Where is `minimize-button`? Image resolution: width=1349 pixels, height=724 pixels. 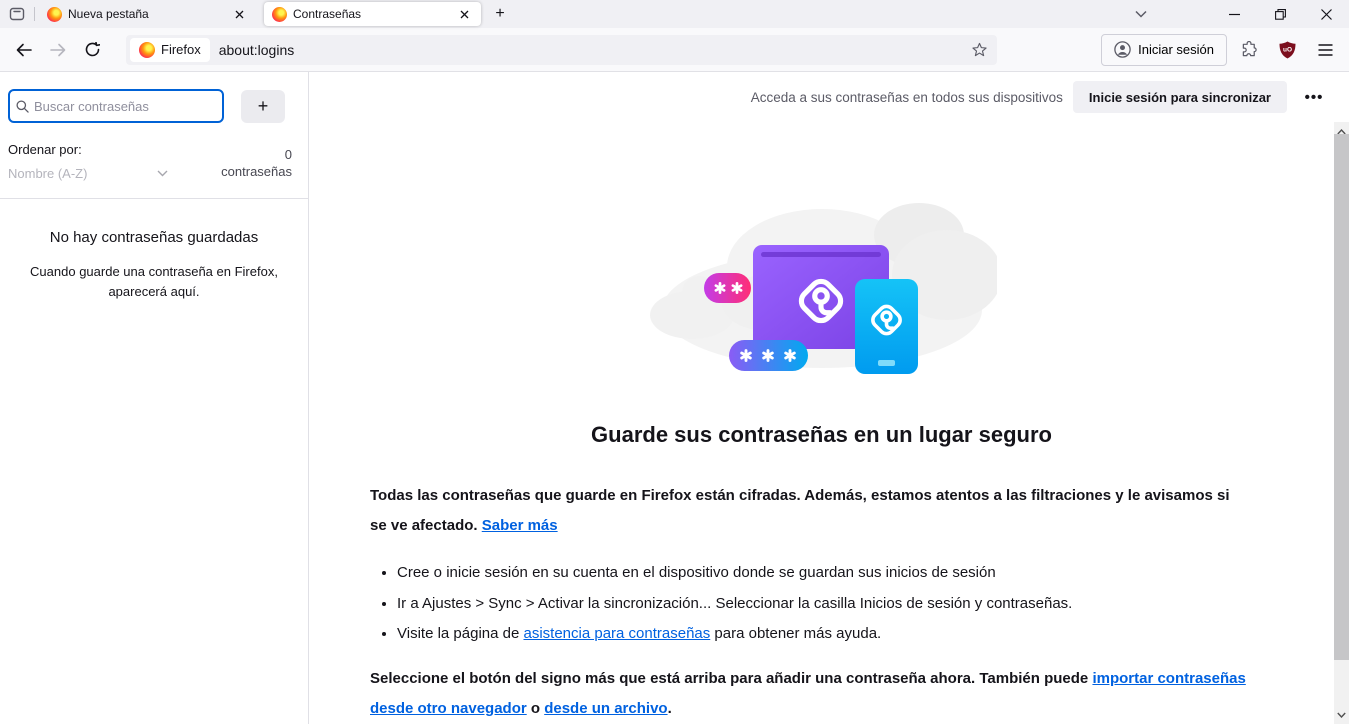 minimize-button is located at coordinates (1234, 14).